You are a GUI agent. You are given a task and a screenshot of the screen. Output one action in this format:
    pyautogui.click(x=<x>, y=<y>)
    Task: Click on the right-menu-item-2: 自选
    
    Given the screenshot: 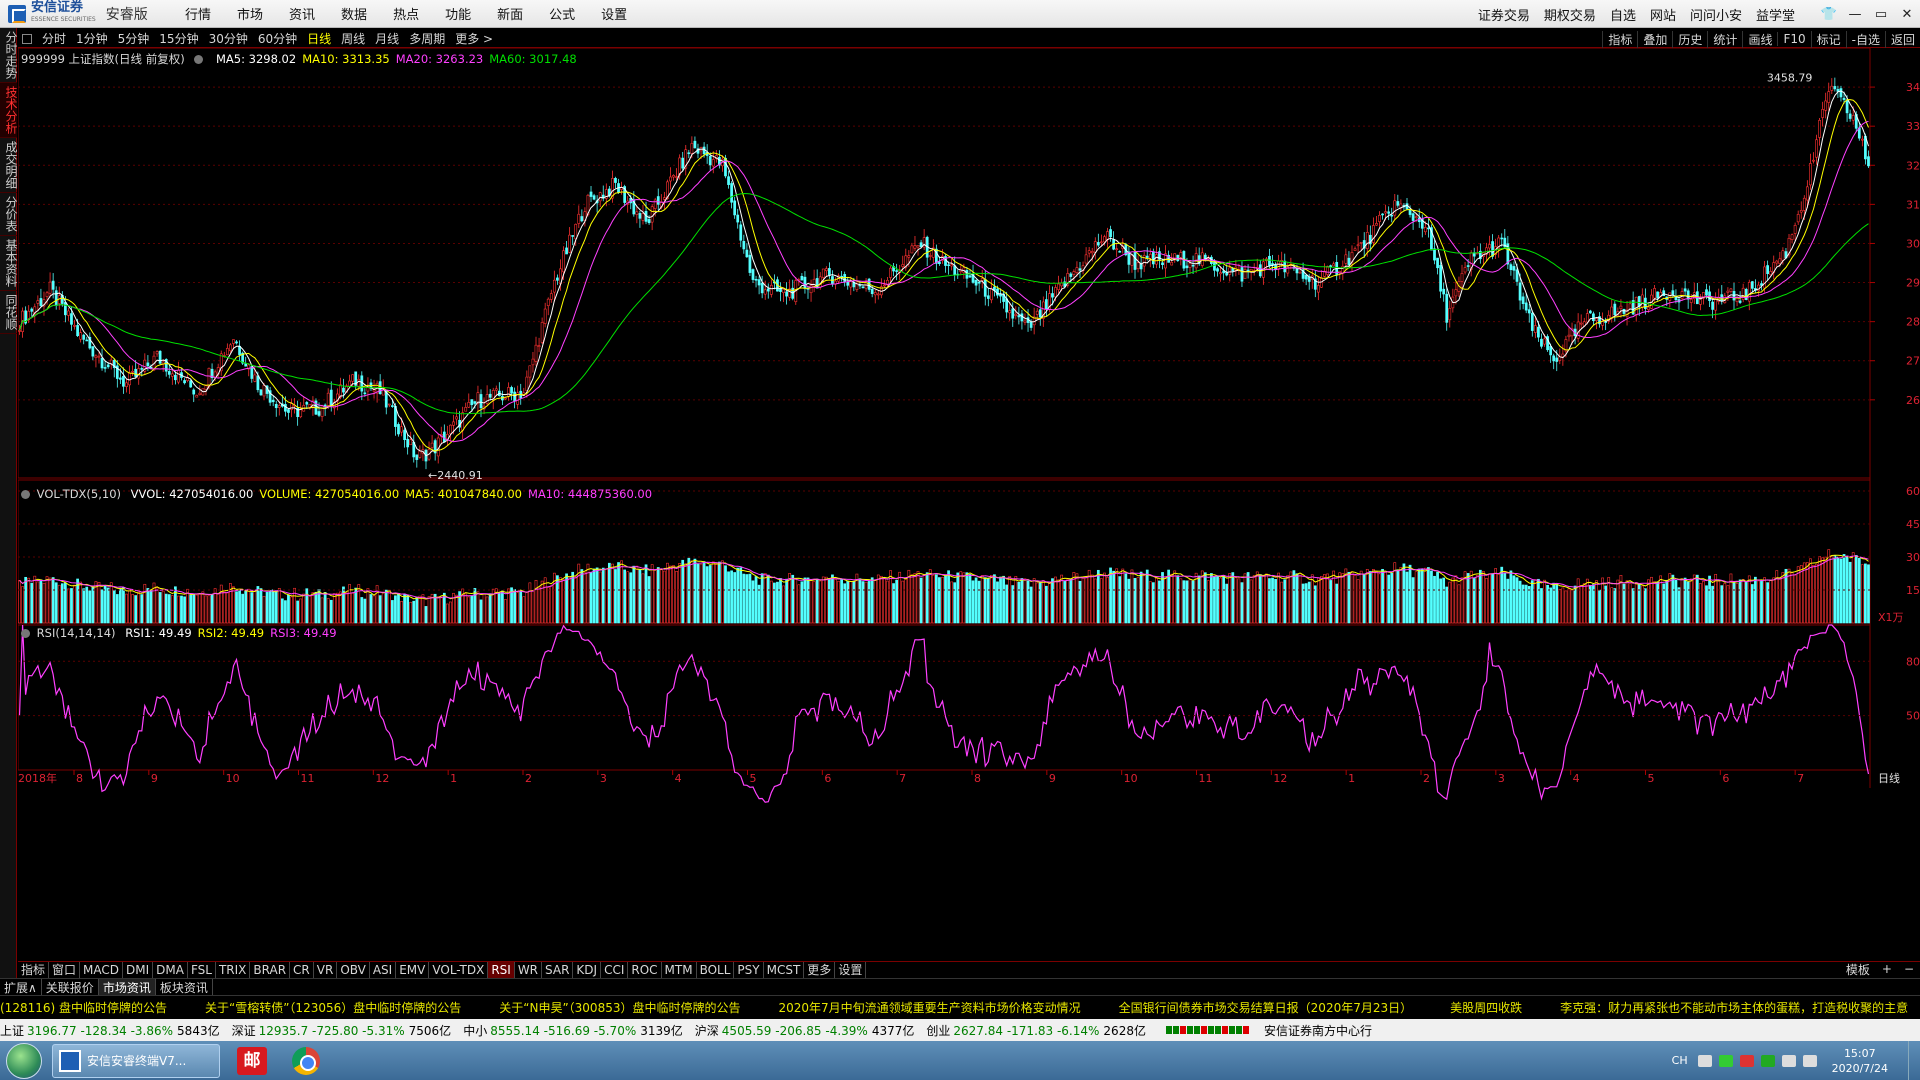 What is the action you would take?
    pyautogui.click(x=1623, y=14)
    